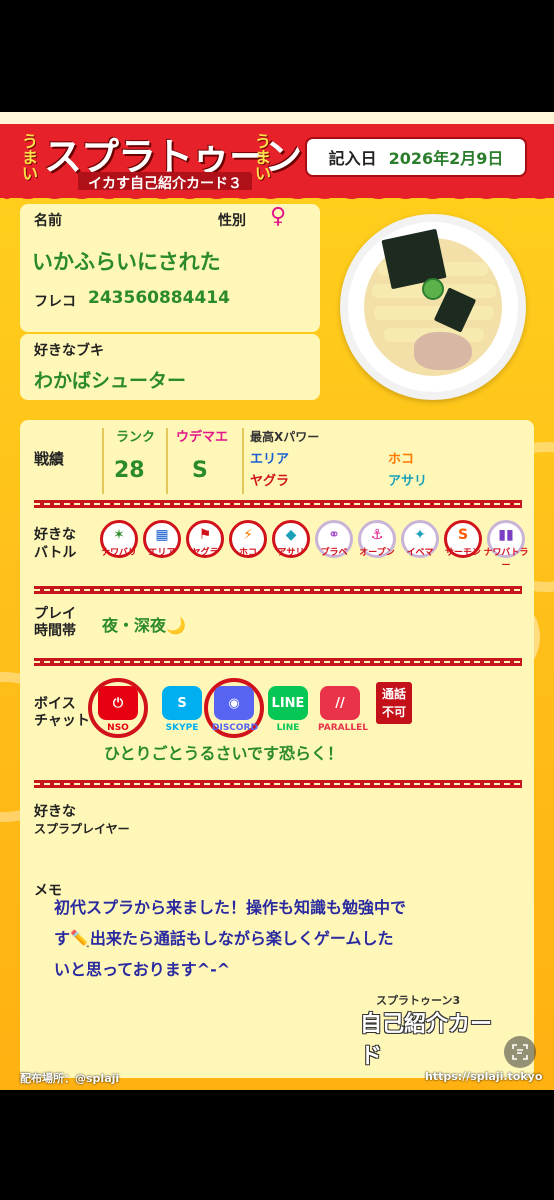 The height and width of the screenshot is (1200, 554). I want to click on weapon-value: わかばシューター, so click(110, 381).